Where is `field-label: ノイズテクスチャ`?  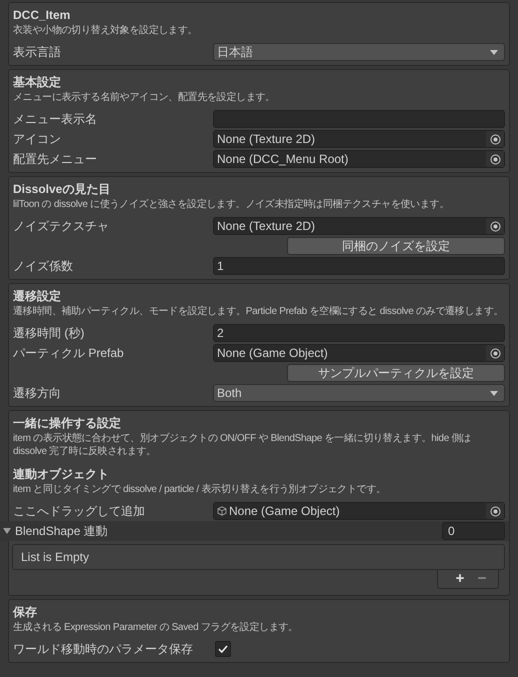 field-label: ノイズテクスチャ is located at coordinates (61, 226).